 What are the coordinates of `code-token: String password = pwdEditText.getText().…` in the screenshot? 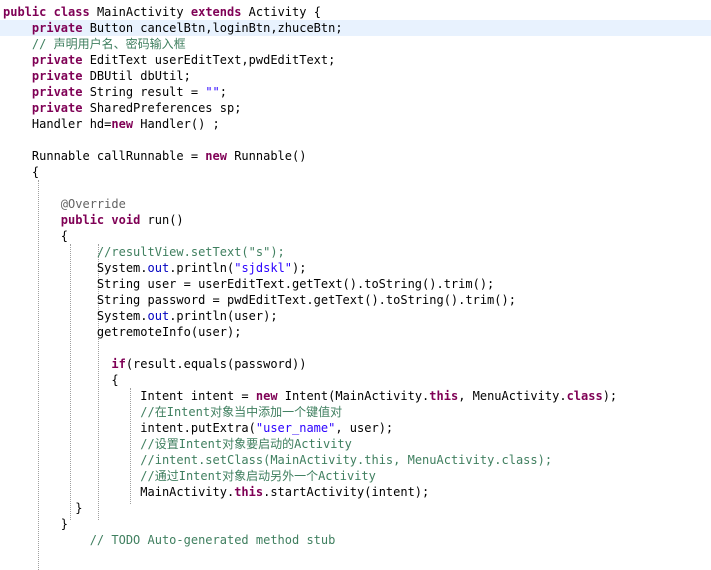 It's located at (259, 300).